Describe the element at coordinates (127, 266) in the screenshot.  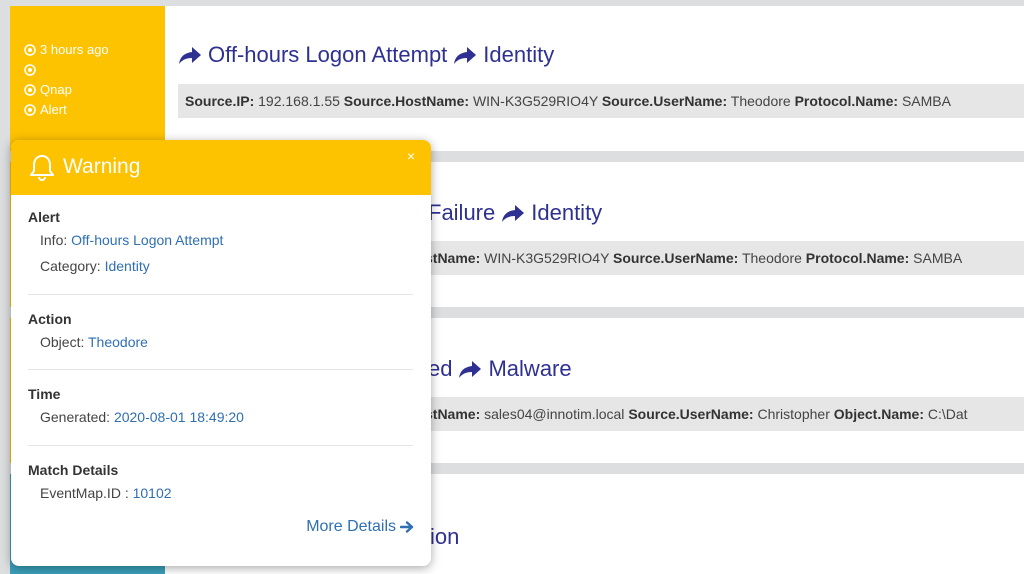
I see `alert-category-link: Identity` at that location.